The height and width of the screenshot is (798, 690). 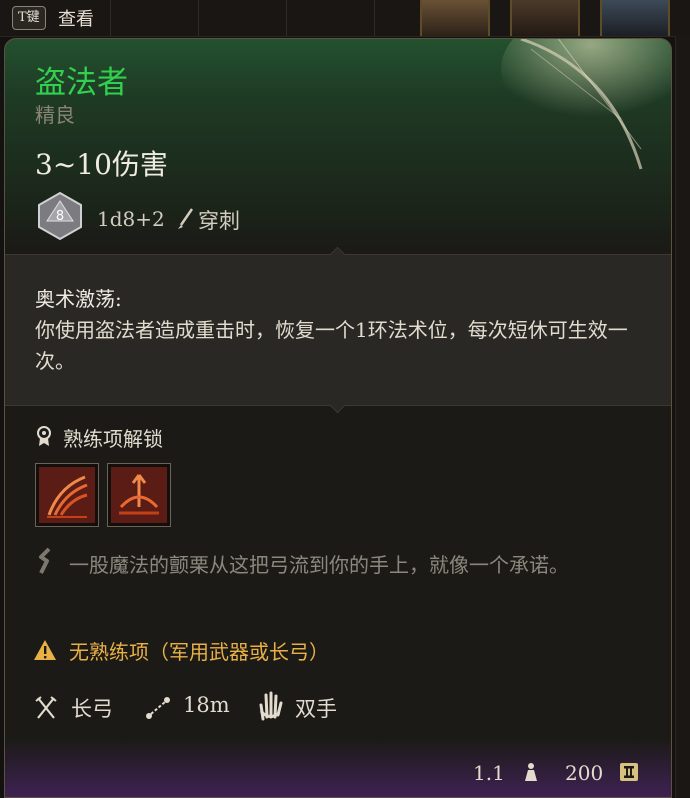 I want to click on top-bar: T键 查看, so click(x=345, y=18).